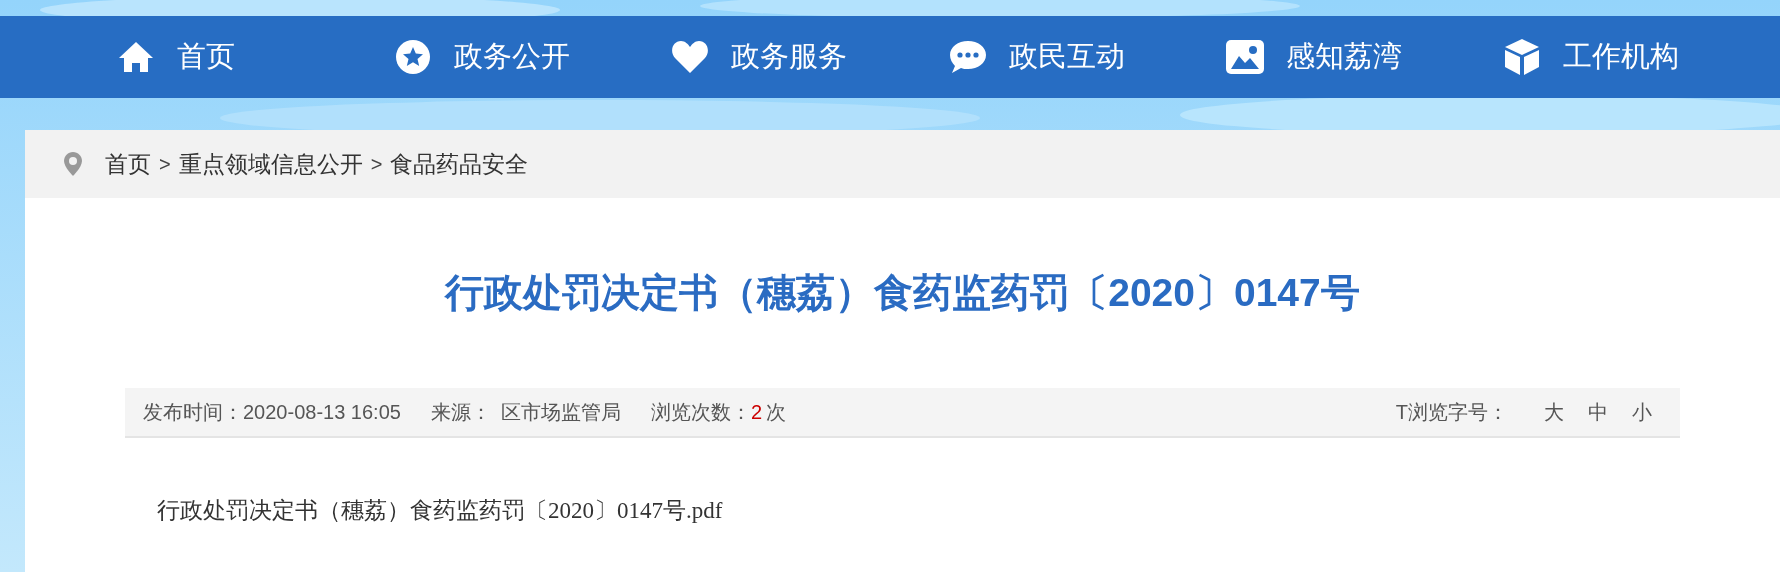 The image size is (1780, 572). Describe the element at coordinates (533, 57) in the screenshot. I see `nav-item: 政务公开` at that location.